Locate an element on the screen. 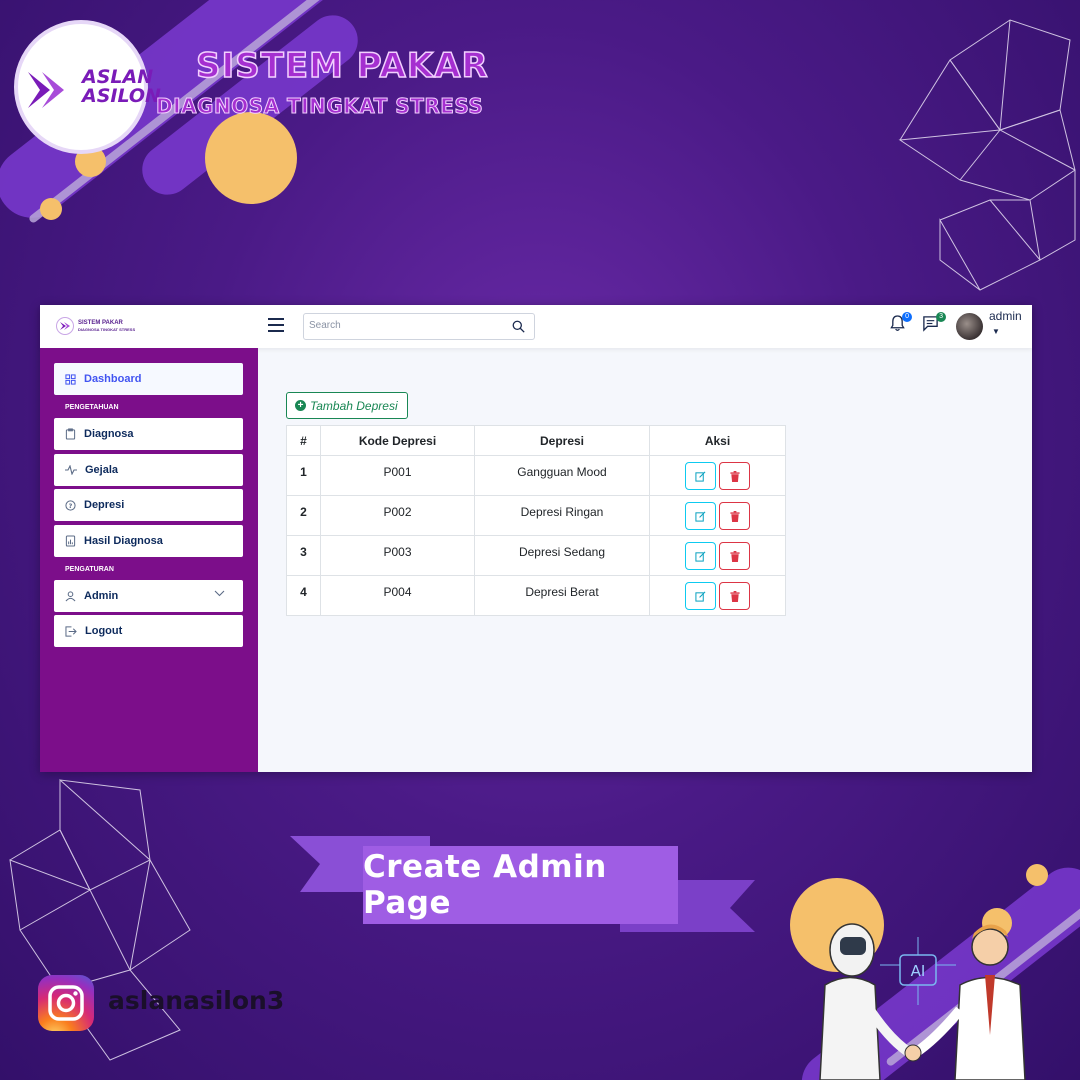  mini-logo-title: SISTEM PAKAR is located at coordinates (100, 323).